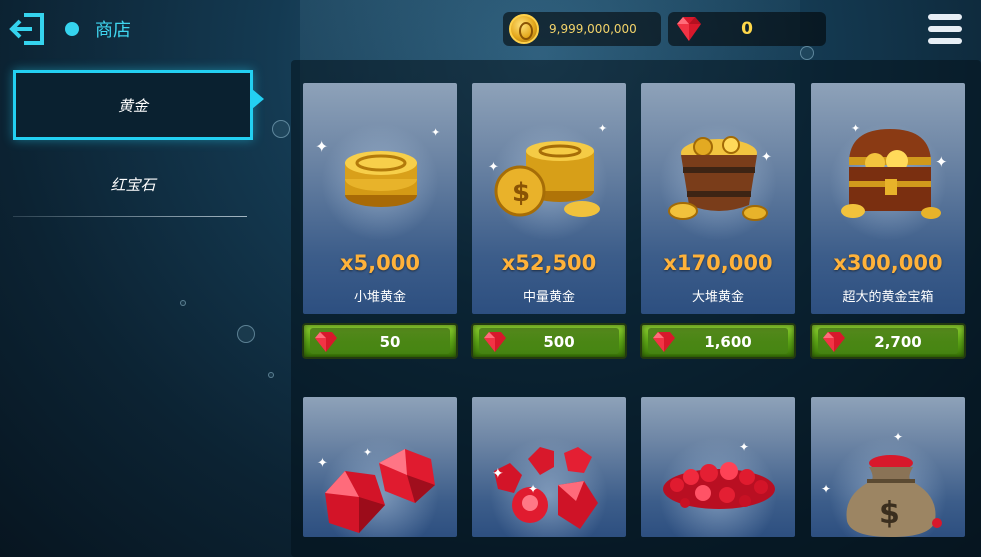 This screenshot has width=981, height=557. Describe the element at coordinates (888, 263) in the screenshot. I see `pack-amount: x300,000` at that location.